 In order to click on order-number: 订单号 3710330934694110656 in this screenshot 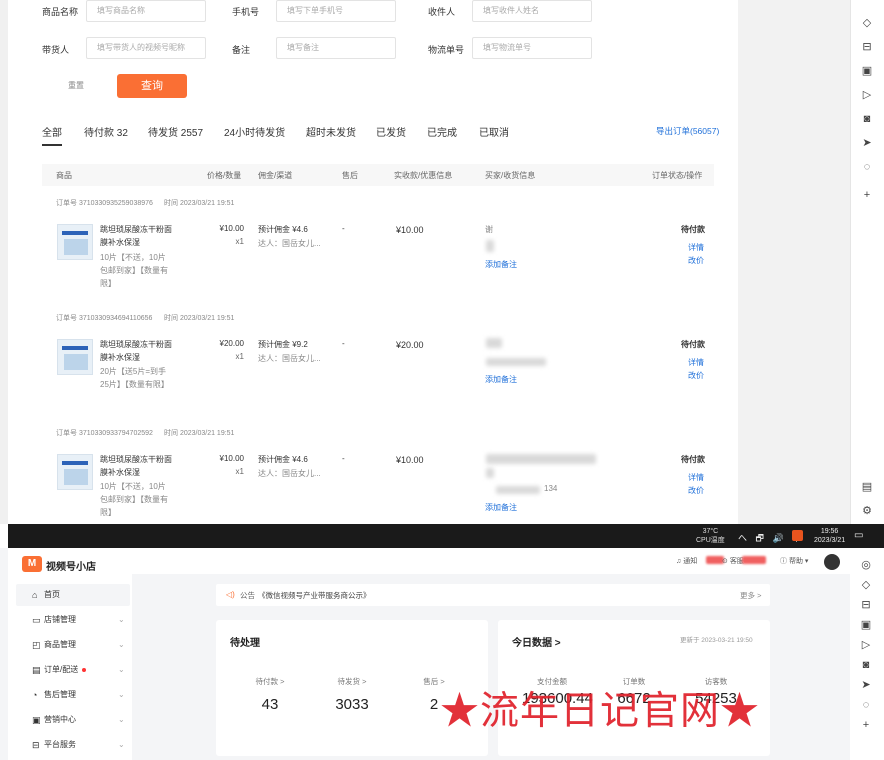, I will do `click(104, 318)`.